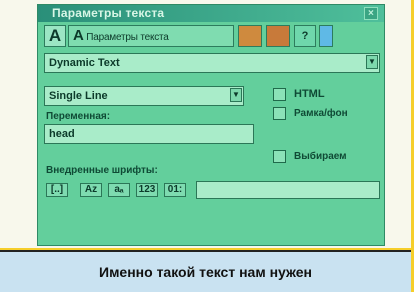  What do you see at coordinates (119, 190) in the screenshot?
I see `embed-lowercase-button: aₐ` at bounding box center [119, 190].